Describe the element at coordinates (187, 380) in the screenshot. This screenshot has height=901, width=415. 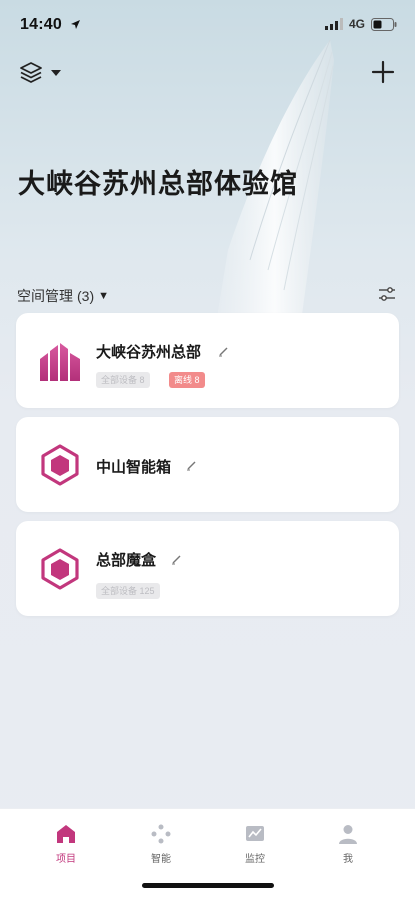
I see `offline-count-badge: 离线 8` at that location.